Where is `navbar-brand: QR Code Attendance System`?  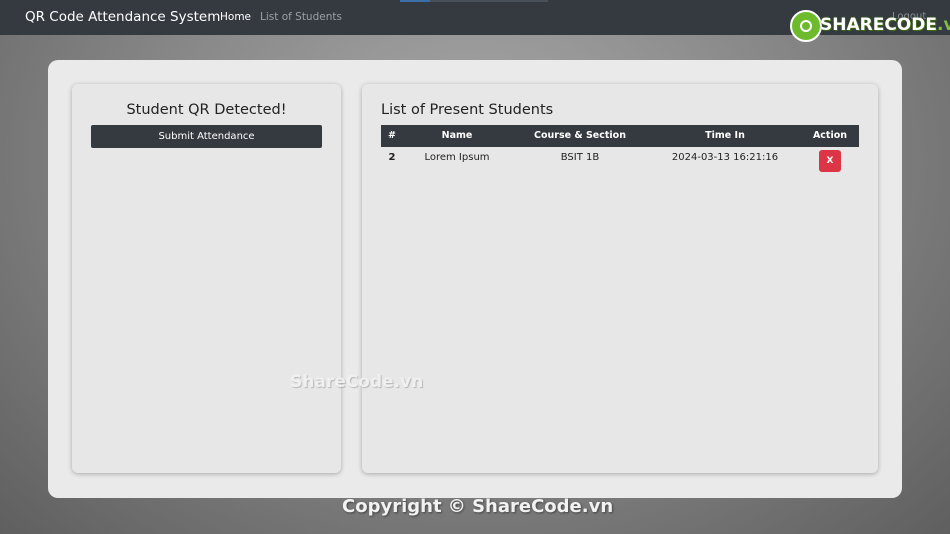 navbar-brand: QR Code Attendance System is located at coordinates (122, 17).